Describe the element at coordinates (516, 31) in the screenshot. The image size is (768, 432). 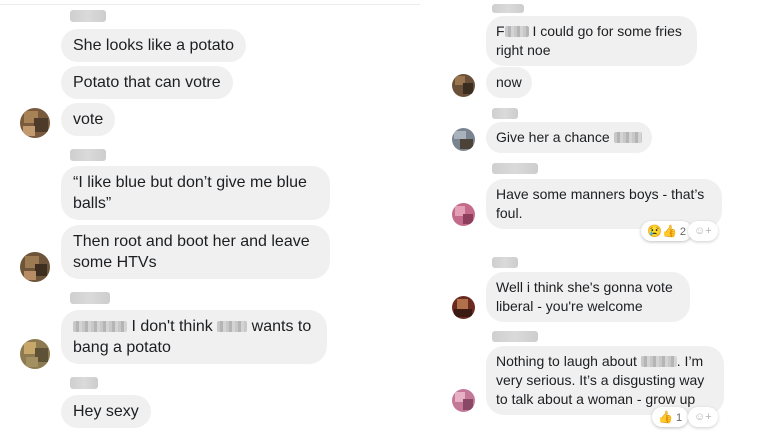
I see `redacted-word` at that location.